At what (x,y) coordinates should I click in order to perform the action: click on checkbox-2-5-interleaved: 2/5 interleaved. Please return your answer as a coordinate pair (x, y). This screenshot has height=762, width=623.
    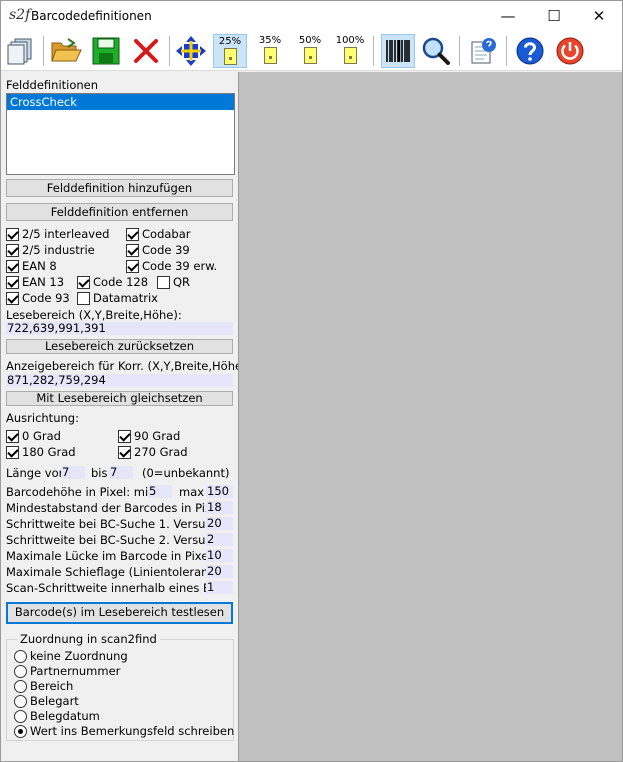
    Looking at the image, I should click on (57, 234).